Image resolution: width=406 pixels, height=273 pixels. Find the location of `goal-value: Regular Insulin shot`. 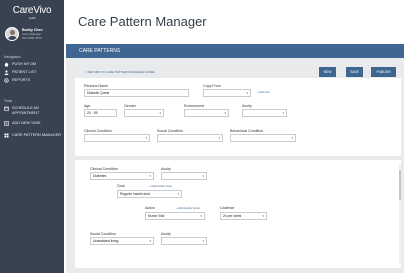

goal-value: Regular Insulin shot is located at coordinates (135, 194).